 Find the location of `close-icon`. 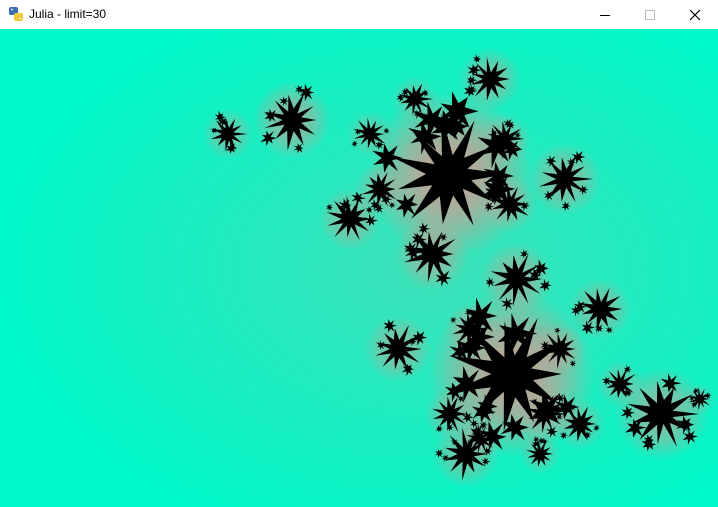

close-icon is located at coordinates (695, 14).